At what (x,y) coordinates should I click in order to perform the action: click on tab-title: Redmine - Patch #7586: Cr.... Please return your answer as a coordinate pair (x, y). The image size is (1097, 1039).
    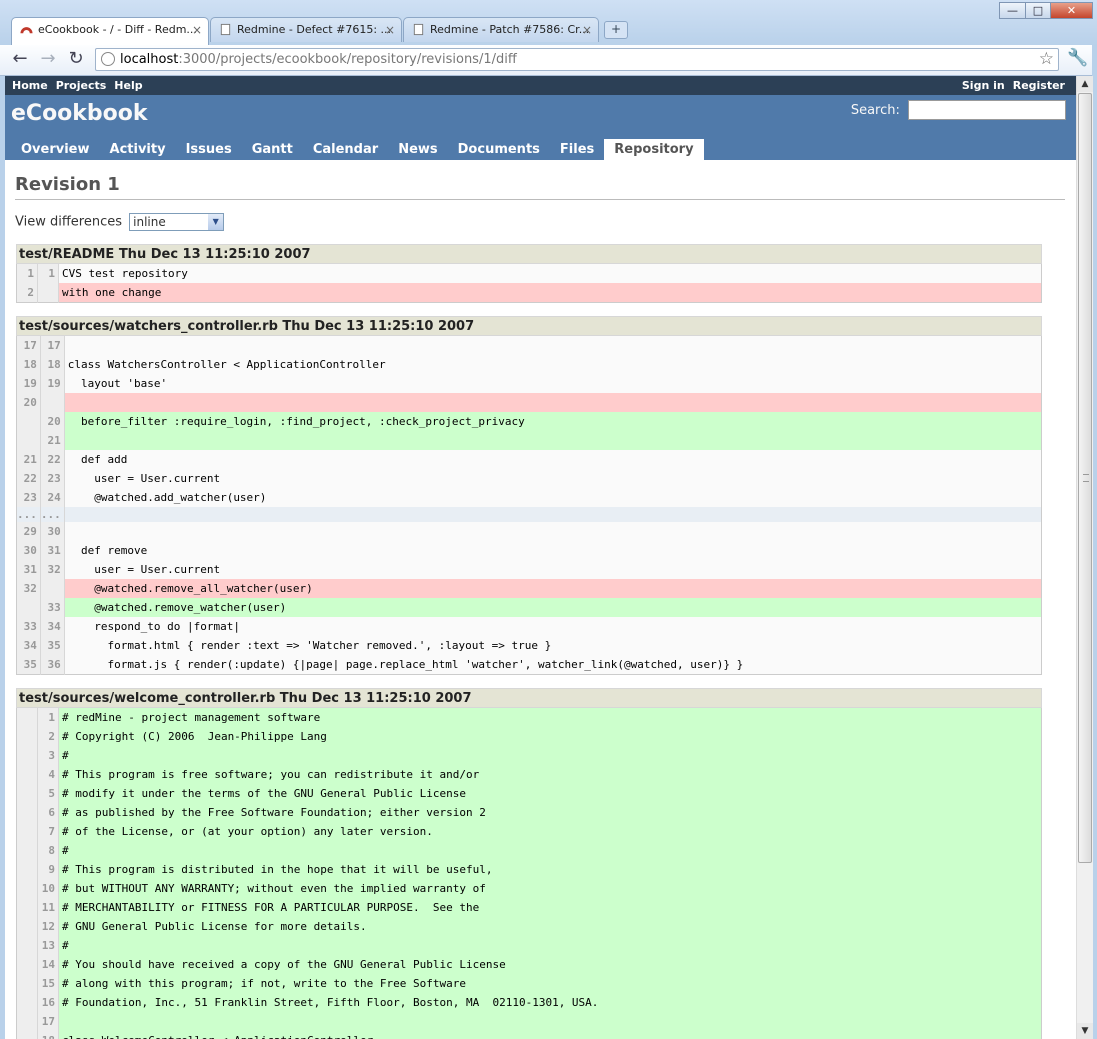
    Looking at the image, I should click on (510, 29).